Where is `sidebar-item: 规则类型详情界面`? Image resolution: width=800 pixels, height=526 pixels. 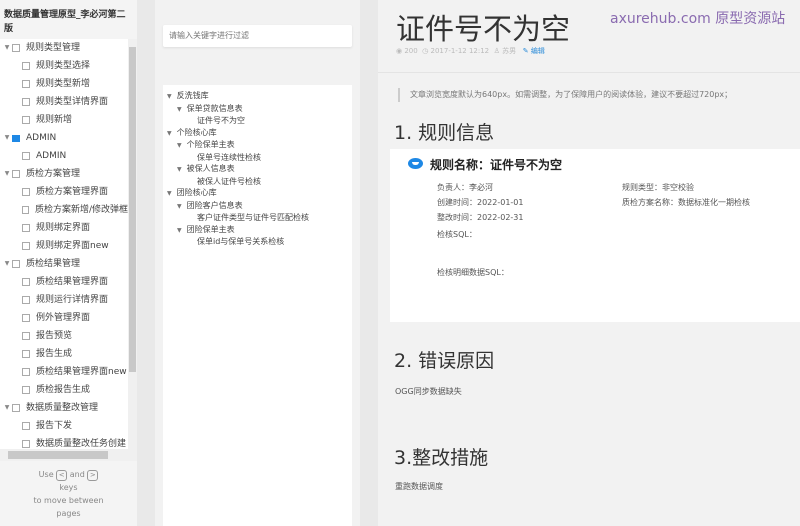 sidebar-item: 规则类型详情界面 is located at coordinates (64, 102).